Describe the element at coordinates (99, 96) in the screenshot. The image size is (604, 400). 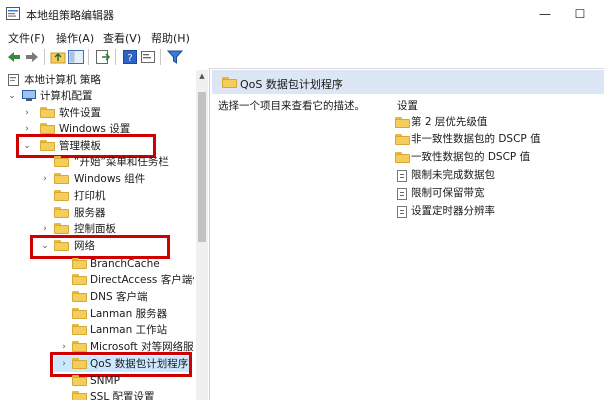
I see `tree-item-computer-config: ⌄ 计算机配置` at that location.